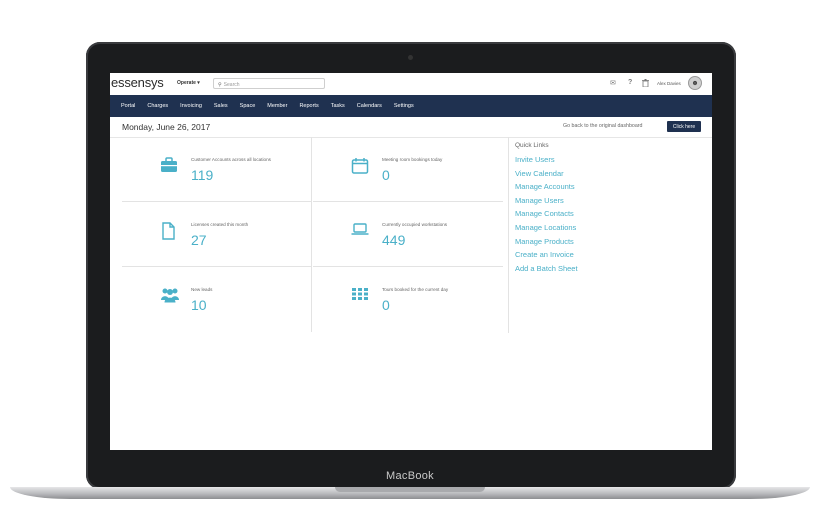 The image size is (820, 516). Describe the element at coordinates (220, 224) in the screenshot. I see `stat-label: Licenses created this month` at that location.